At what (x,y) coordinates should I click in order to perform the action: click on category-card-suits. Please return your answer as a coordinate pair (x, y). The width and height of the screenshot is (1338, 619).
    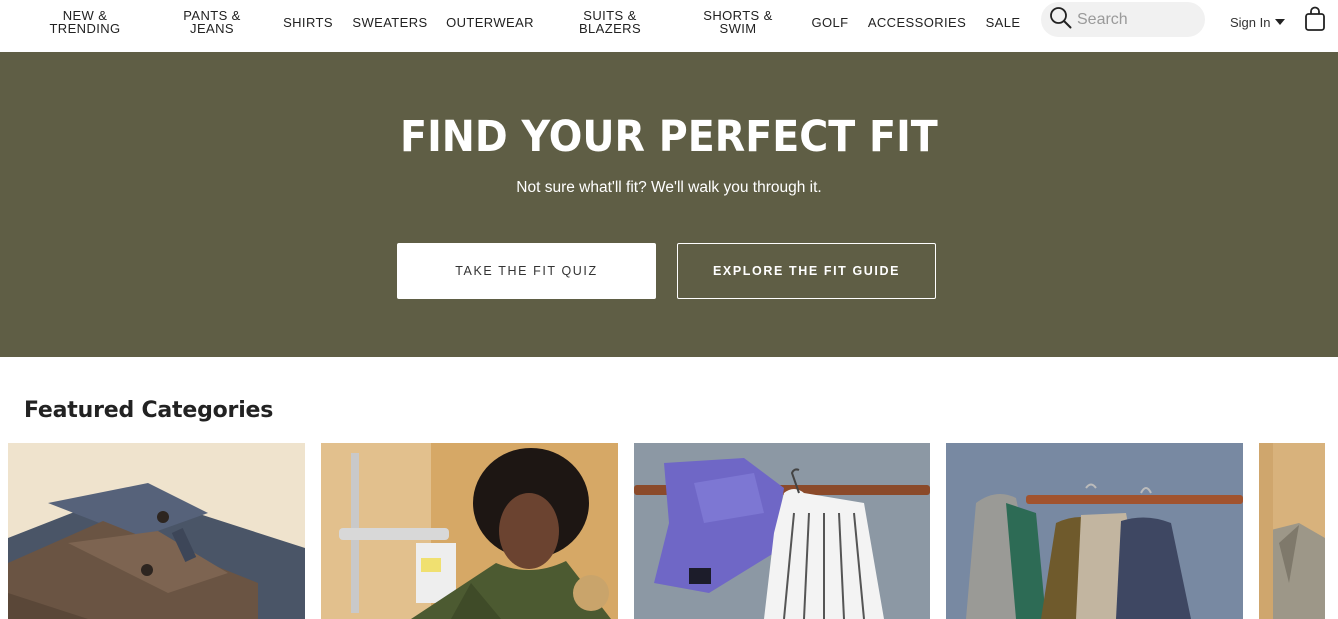
    Looking at the image, I should click on (1292, 531).